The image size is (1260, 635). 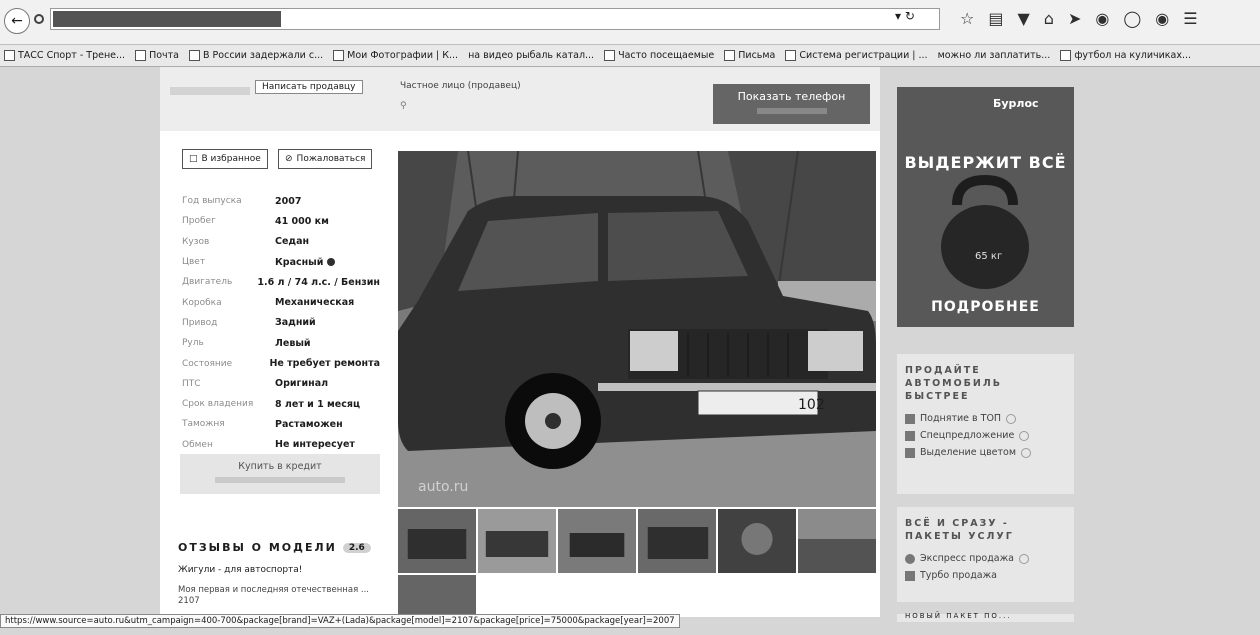 I want to click on promo-item-turbo: Турбо продажа, so click(x=985, y=575).